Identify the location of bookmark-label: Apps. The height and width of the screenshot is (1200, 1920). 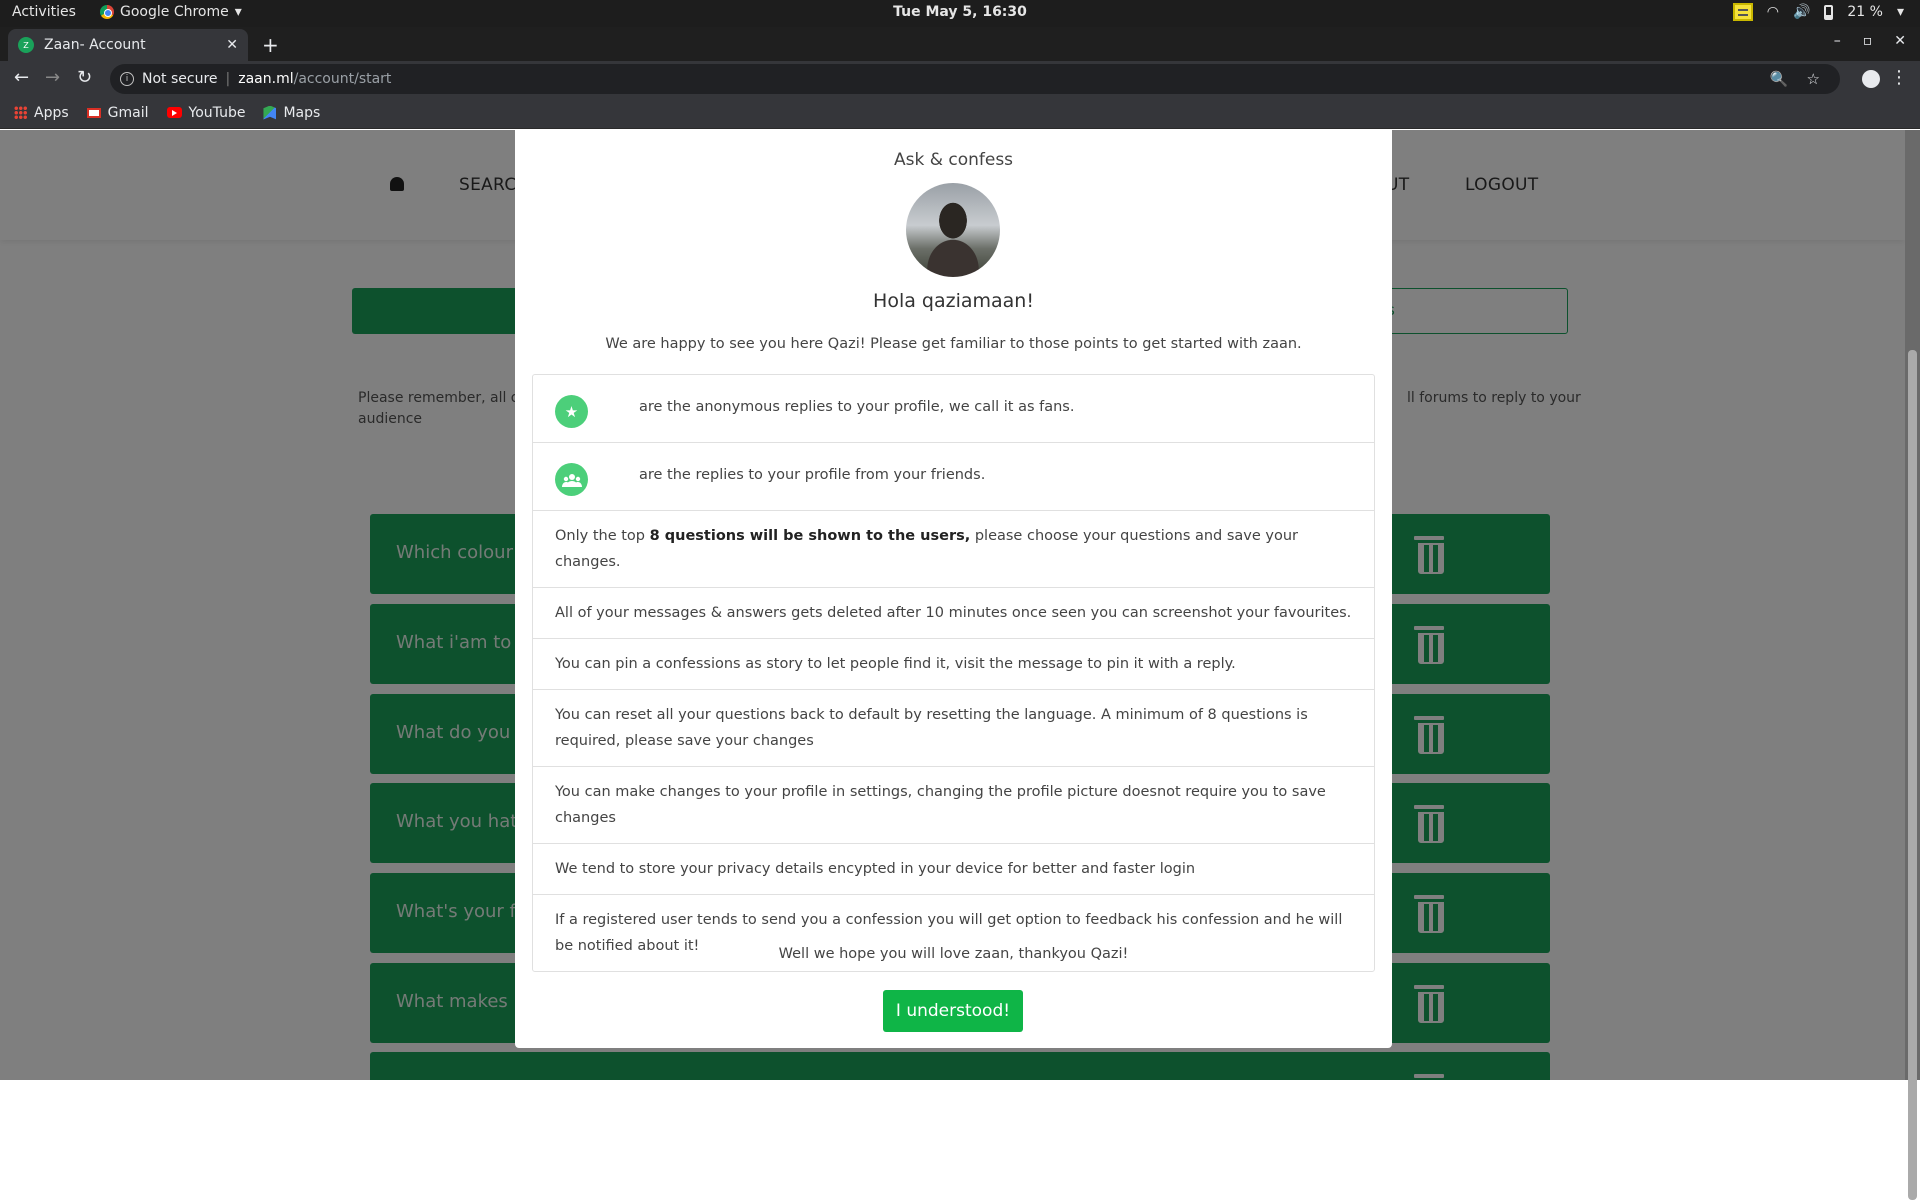
(51, 112).